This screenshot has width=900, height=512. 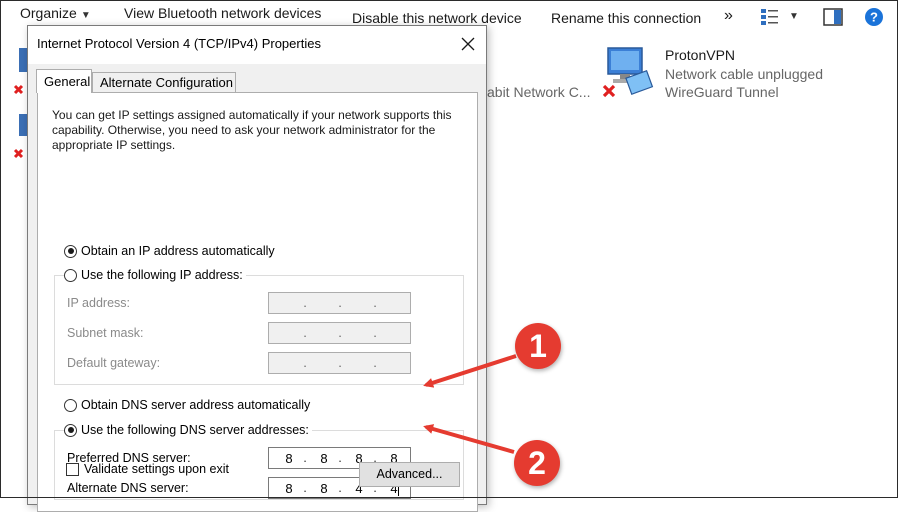 What do you see at coordinates (728, 16) in the screenshot?
I see `more-commands-button: »` at bounding box center [728, 16].